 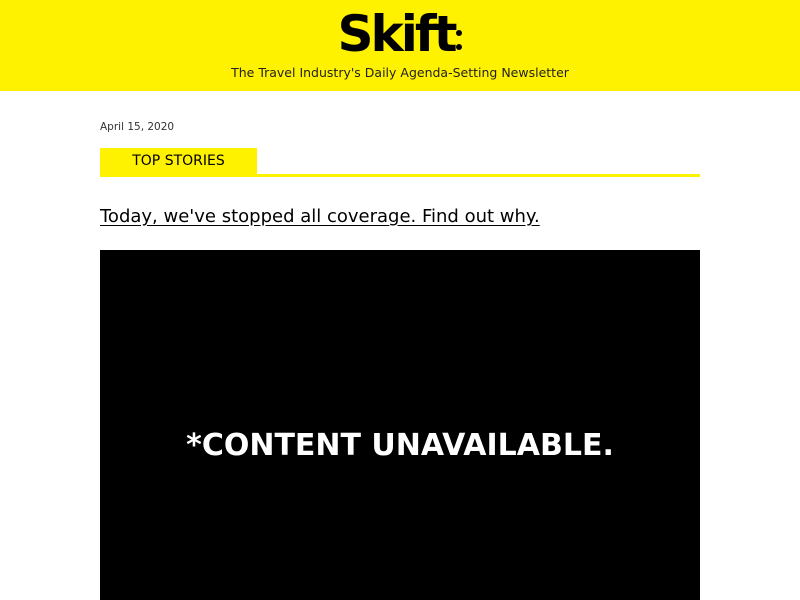 I want to click on section-label-top-stories: TOP STORIES, so click(x=178, y=161).